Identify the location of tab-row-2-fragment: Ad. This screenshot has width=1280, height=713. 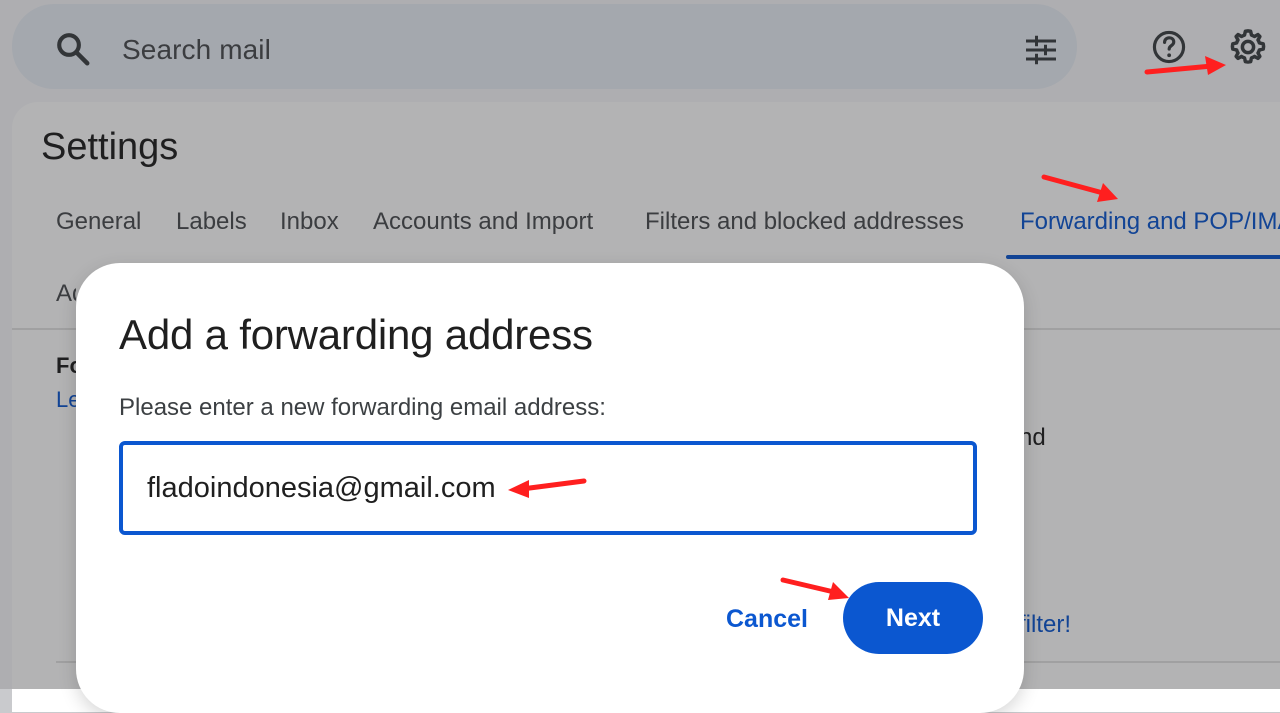
(66, 294).